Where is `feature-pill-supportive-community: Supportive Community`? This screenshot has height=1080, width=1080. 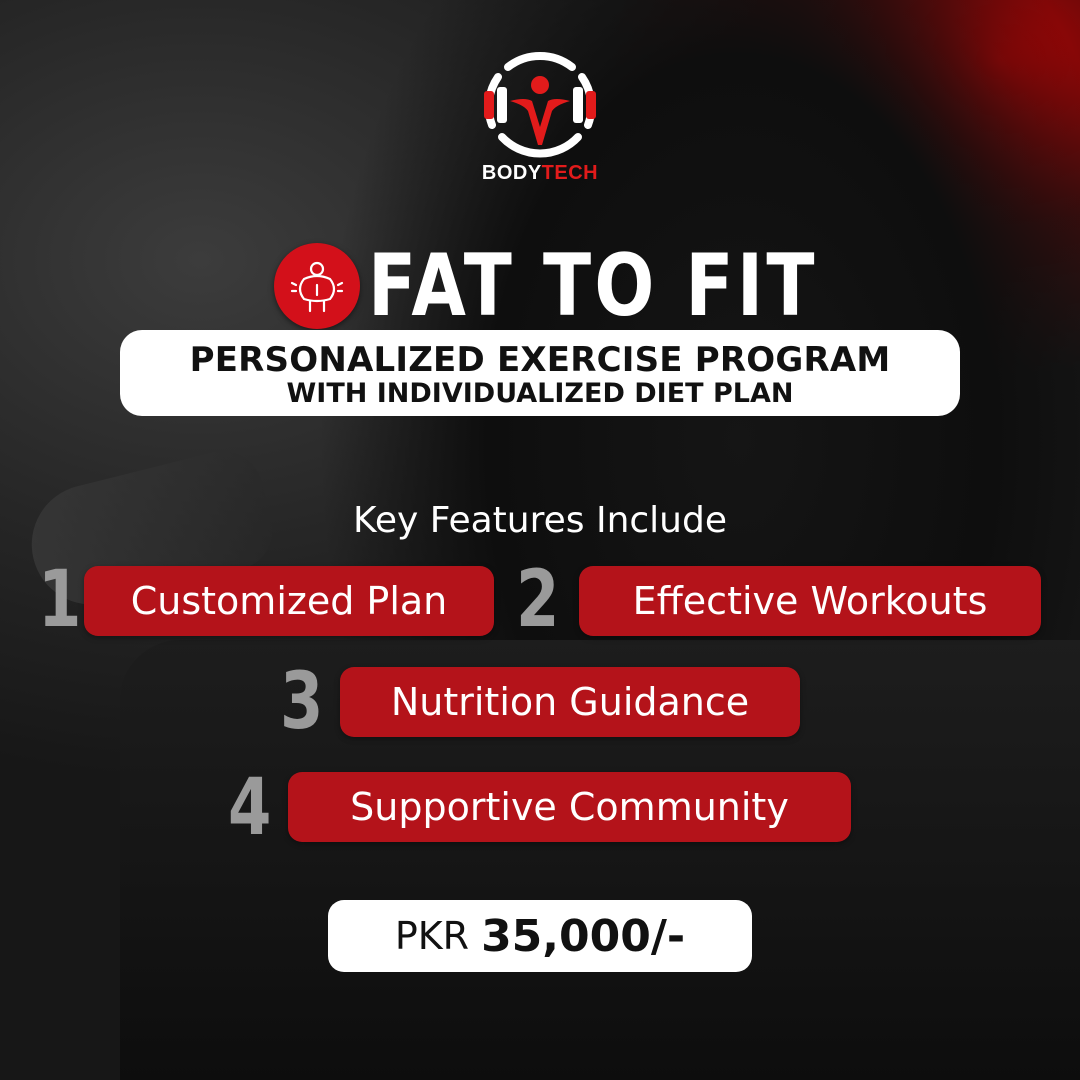
feature-pill-supportive-community: Supportive Community is located at coordinates (569, 807).